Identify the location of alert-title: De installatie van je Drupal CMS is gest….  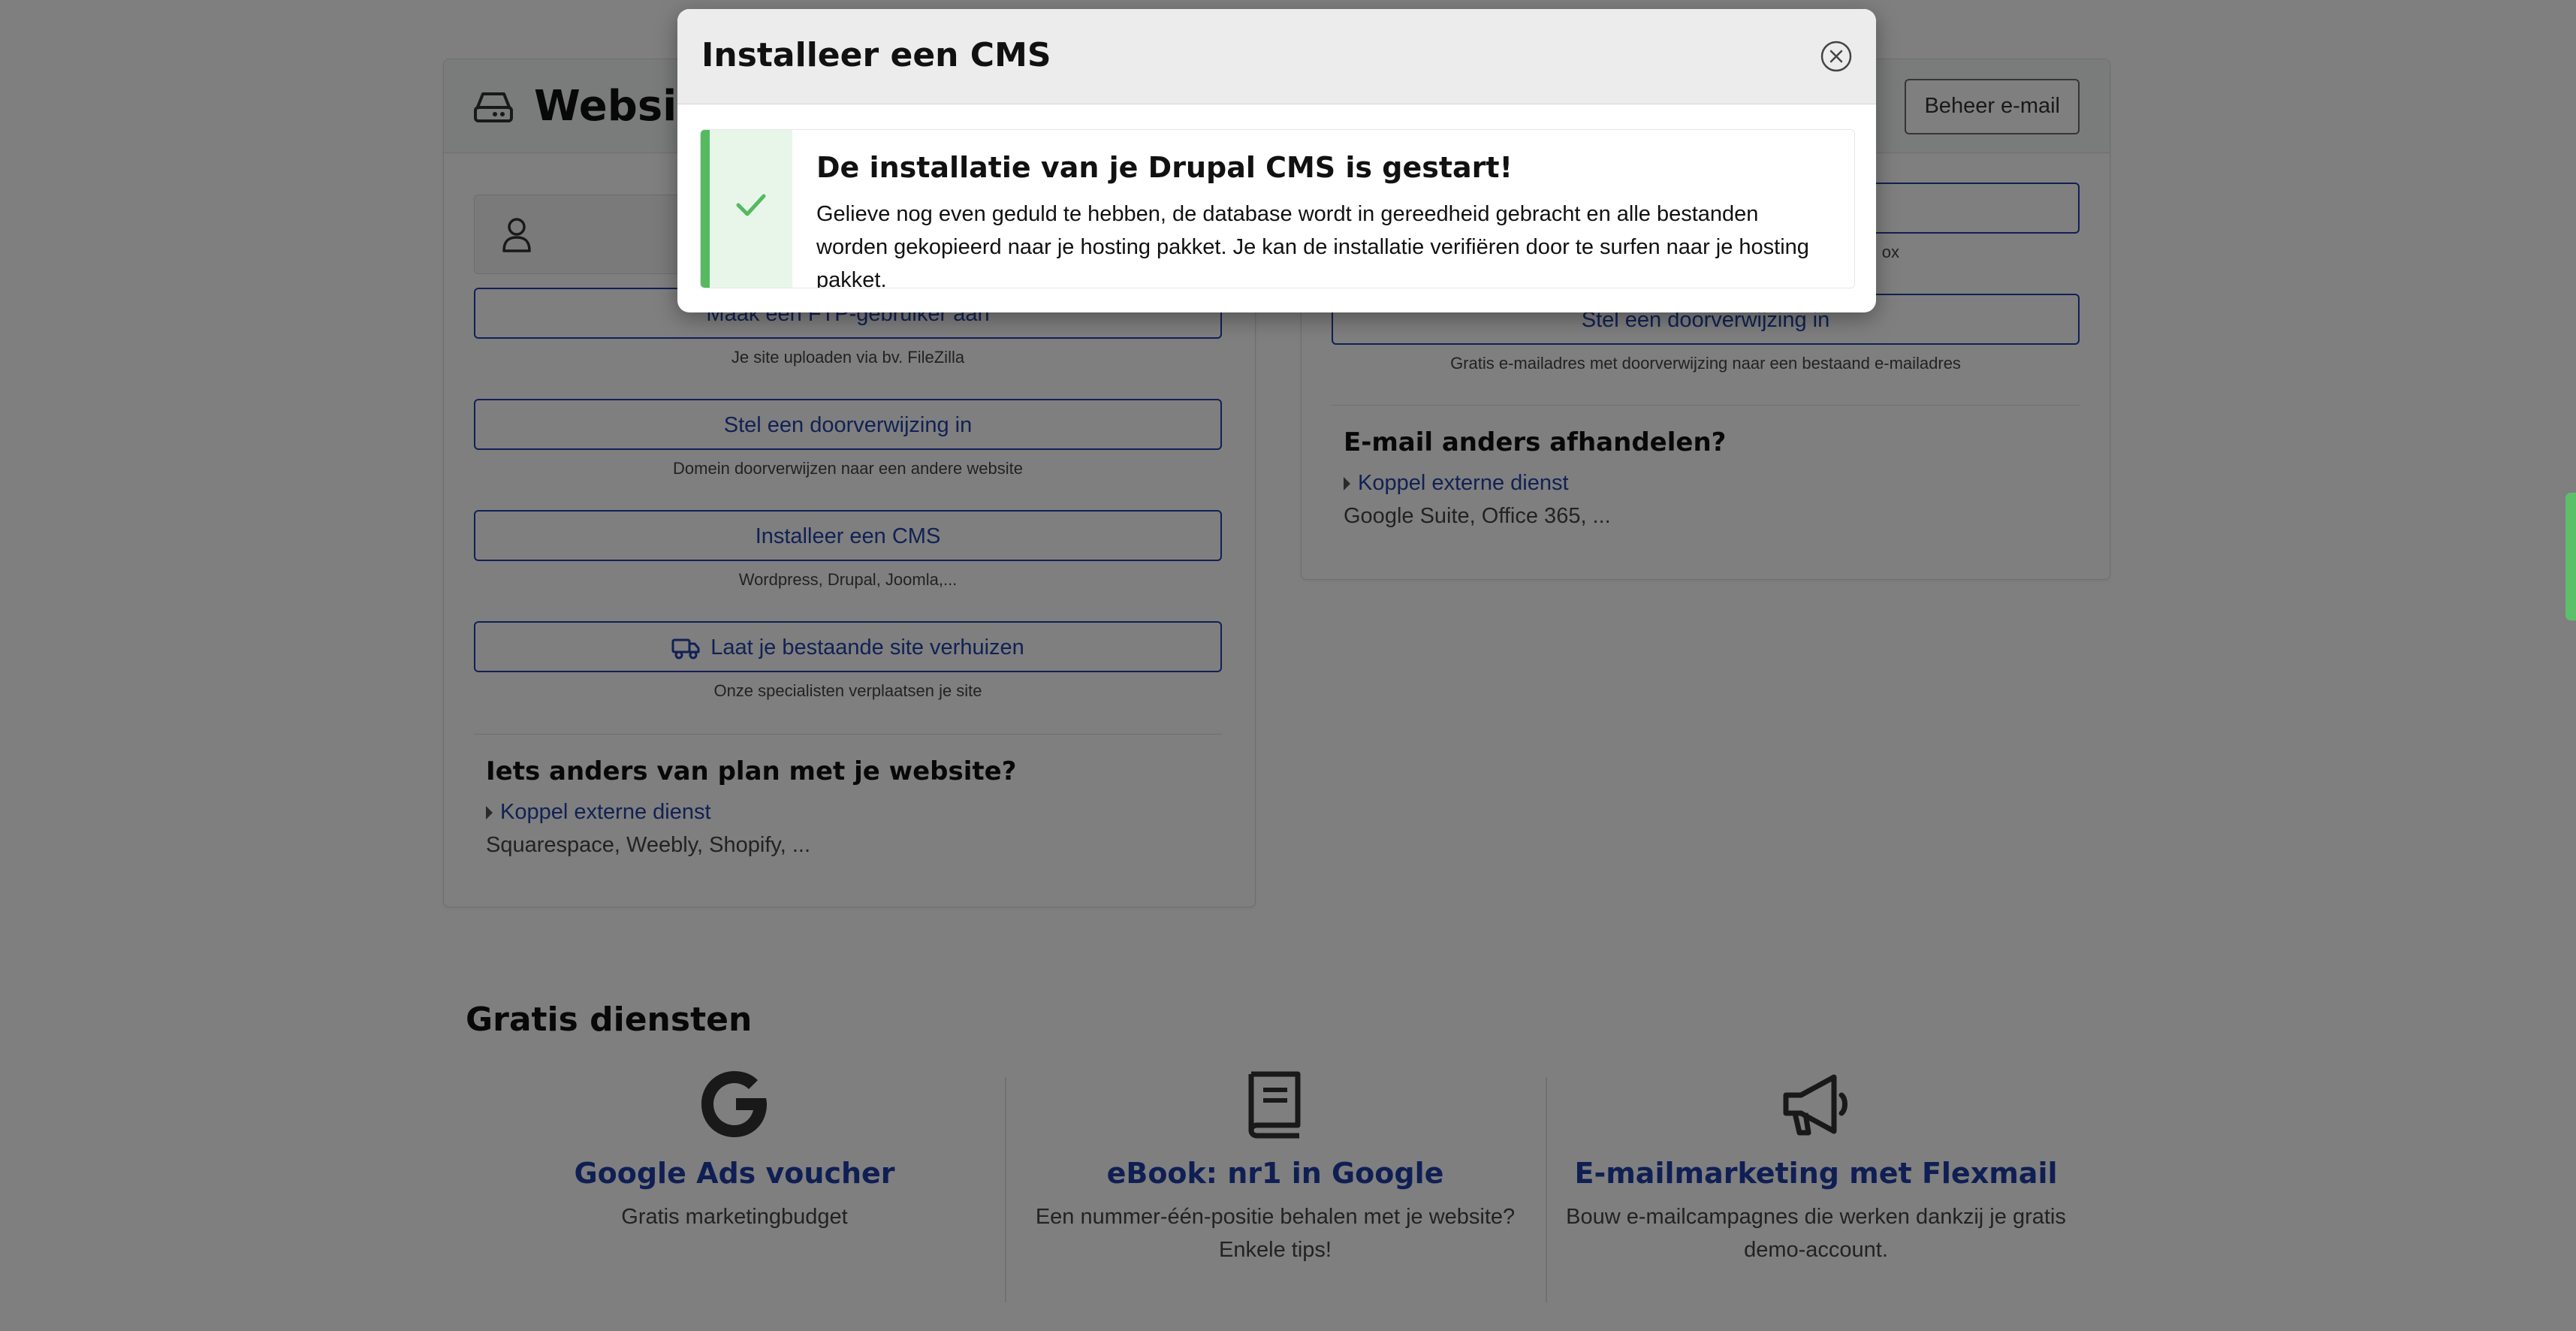
(1164, 167).